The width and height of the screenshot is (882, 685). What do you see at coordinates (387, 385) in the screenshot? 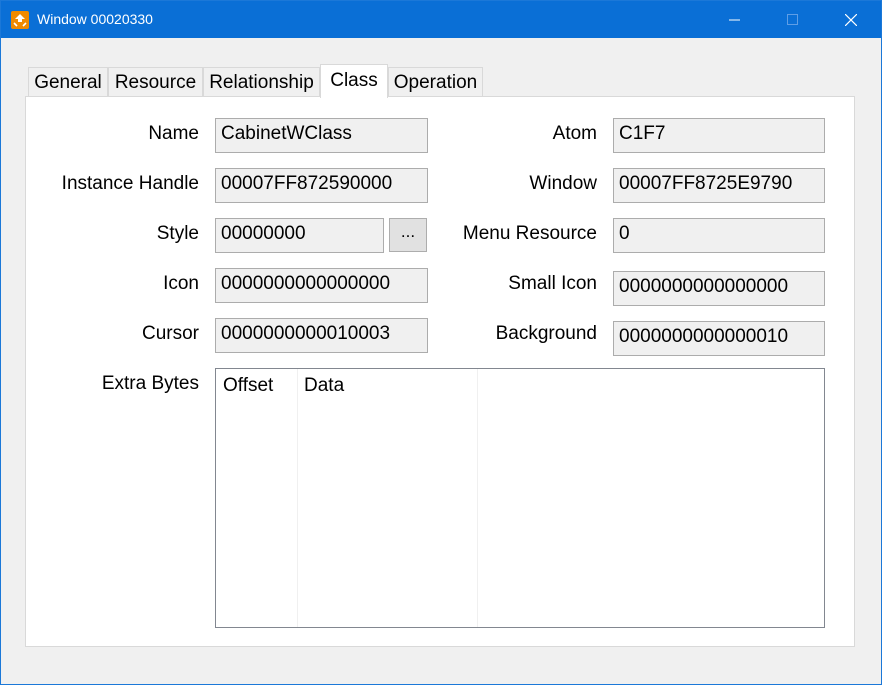
I see `column-header-data: Data` at bounding box center [387, 385].